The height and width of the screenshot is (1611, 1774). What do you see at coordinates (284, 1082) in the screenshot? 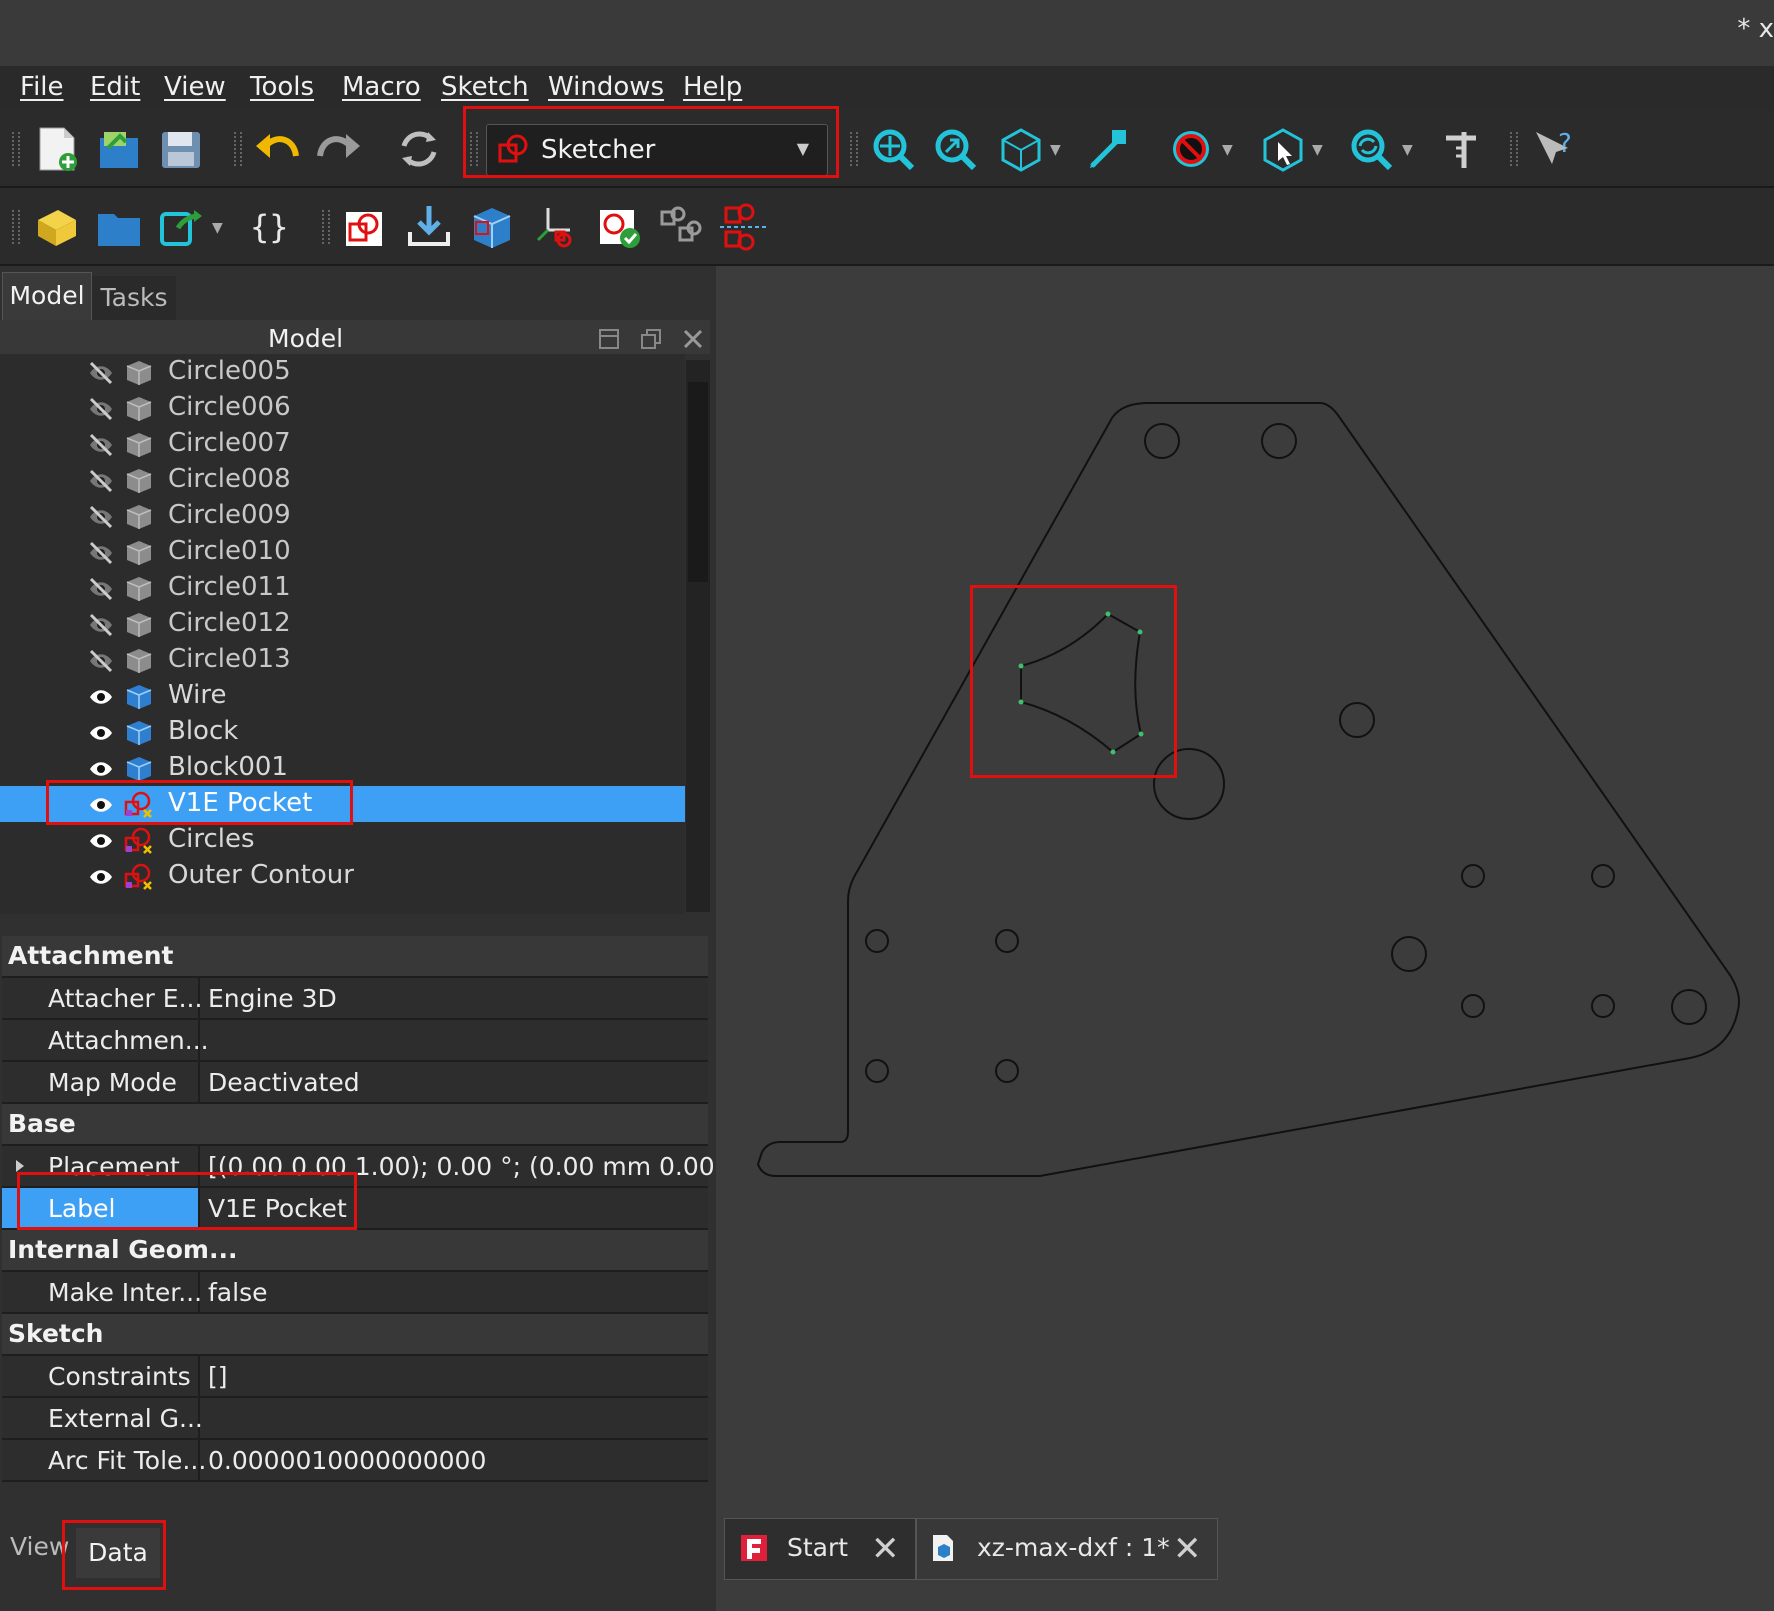
I see `property-value: Deactivated` at bounding box center [284, 1082].